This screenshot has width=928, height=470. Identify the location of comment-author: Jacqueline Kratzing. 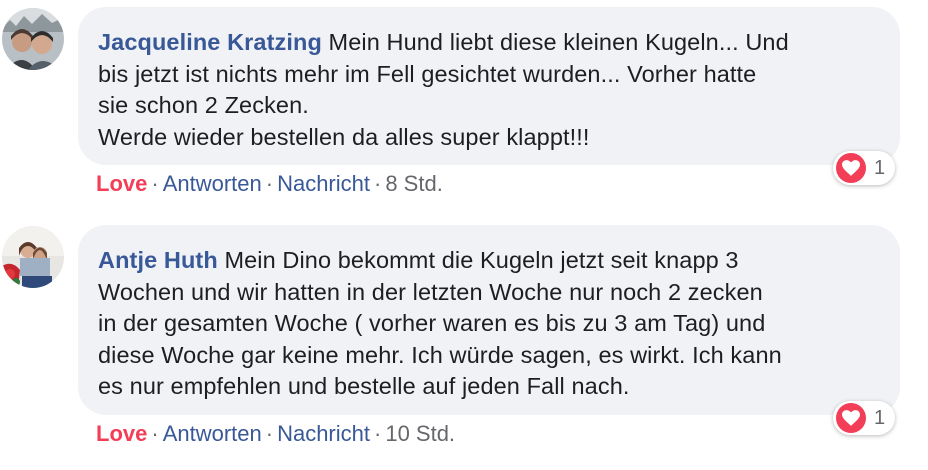
(210, 42).